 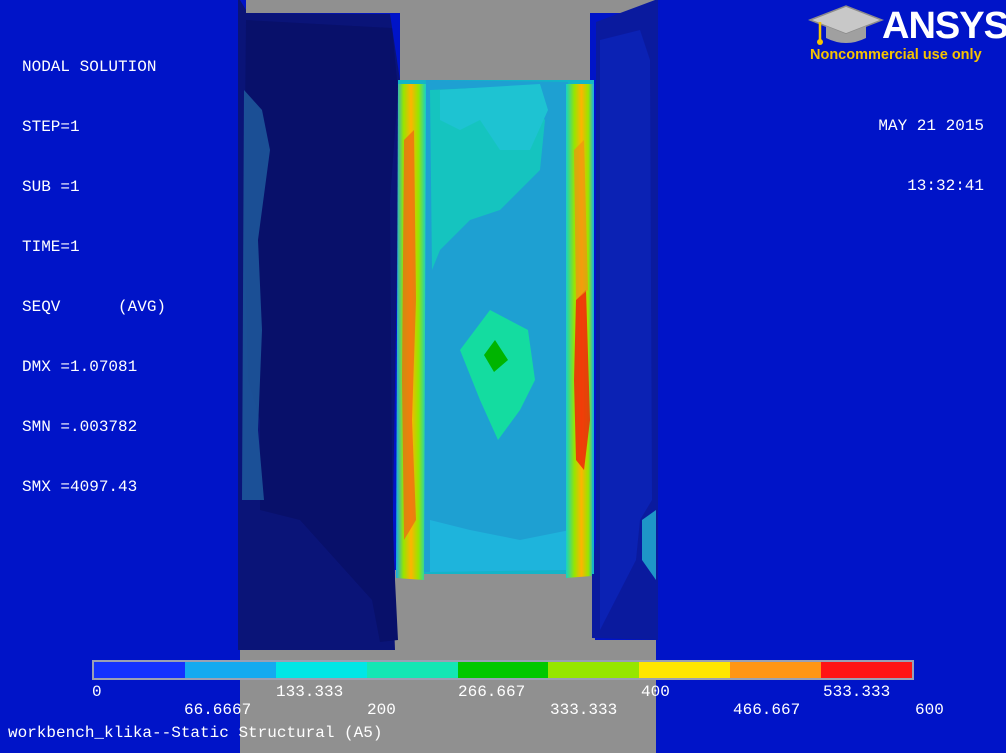 What do you see at coordinates (310, 692) in the screenshot?
I see `legend-tick: 133.333` at bounding box center [310, 692].